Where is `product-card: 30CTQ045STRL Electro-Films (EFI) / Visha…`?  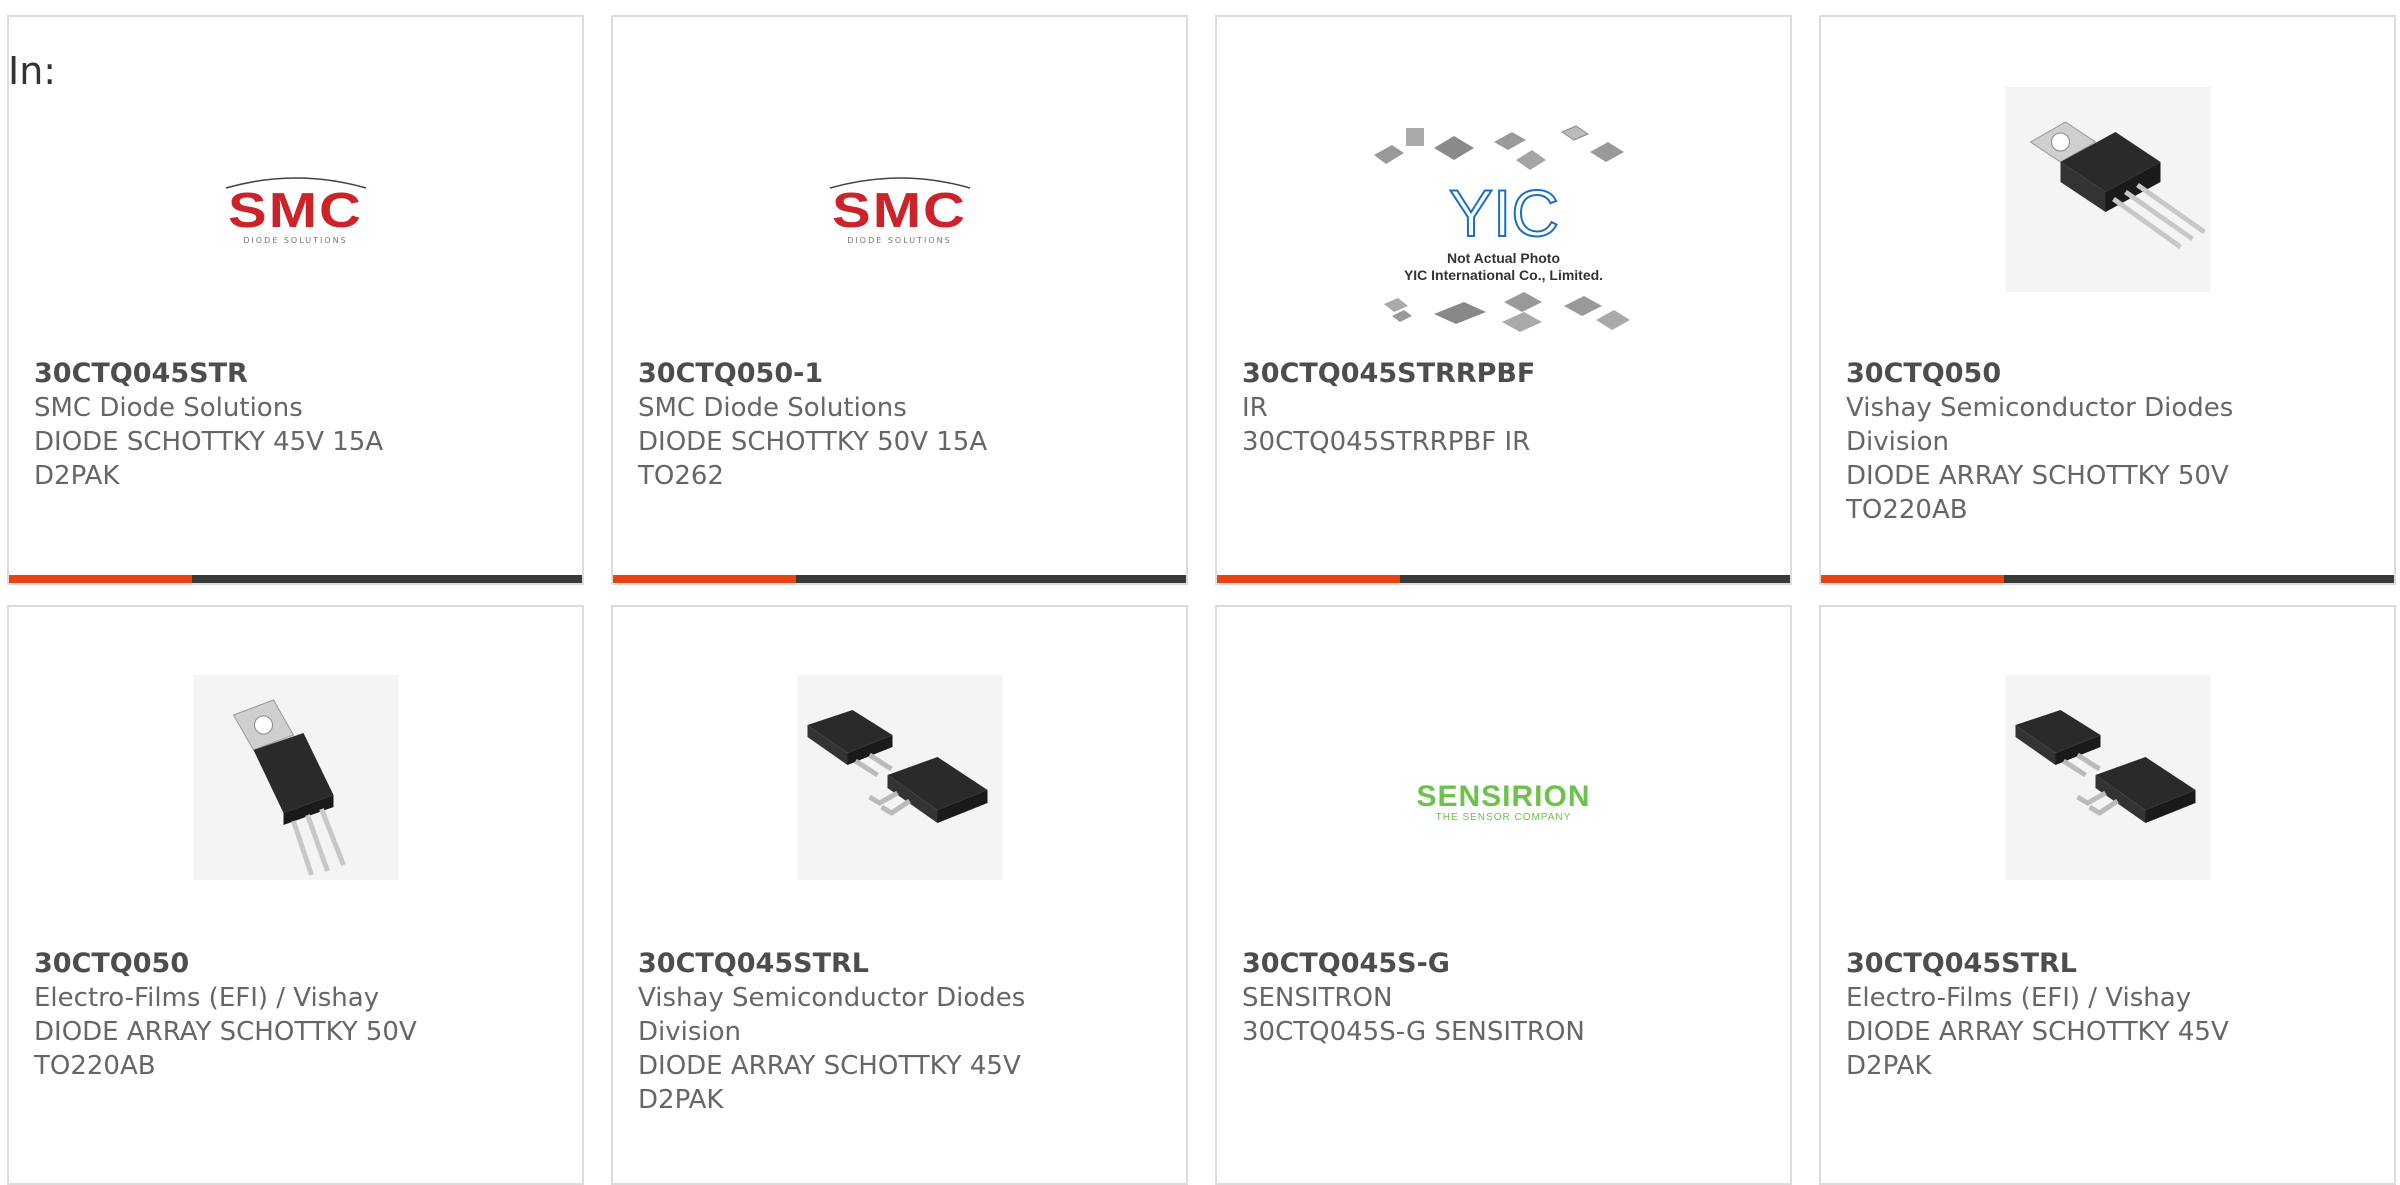 product-card: 30CTQ045STRL Electro-Films (EFI) / Visha… is located at coordinates (2107, 895).